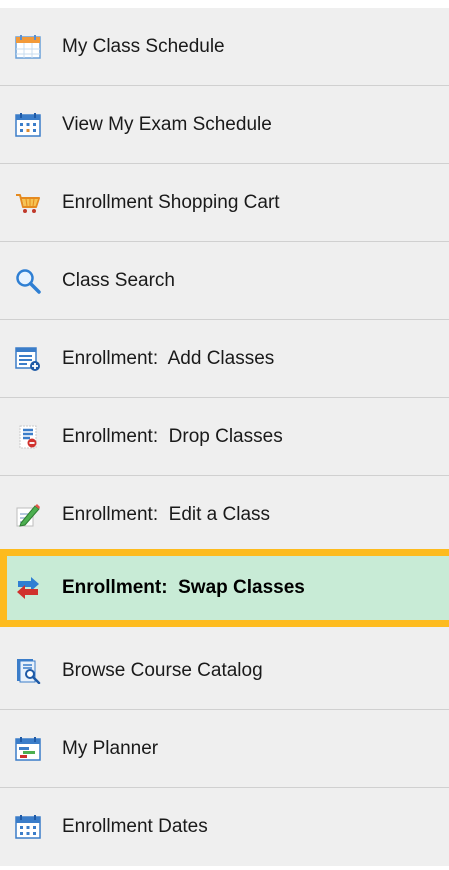 The width and height of the screenshot is (449, 870). What do you see at coordinates (172, 436) in the screenshot?
I see `menu-item-label: Enrollment: Drop Classes` at bounding box center [172, 436].